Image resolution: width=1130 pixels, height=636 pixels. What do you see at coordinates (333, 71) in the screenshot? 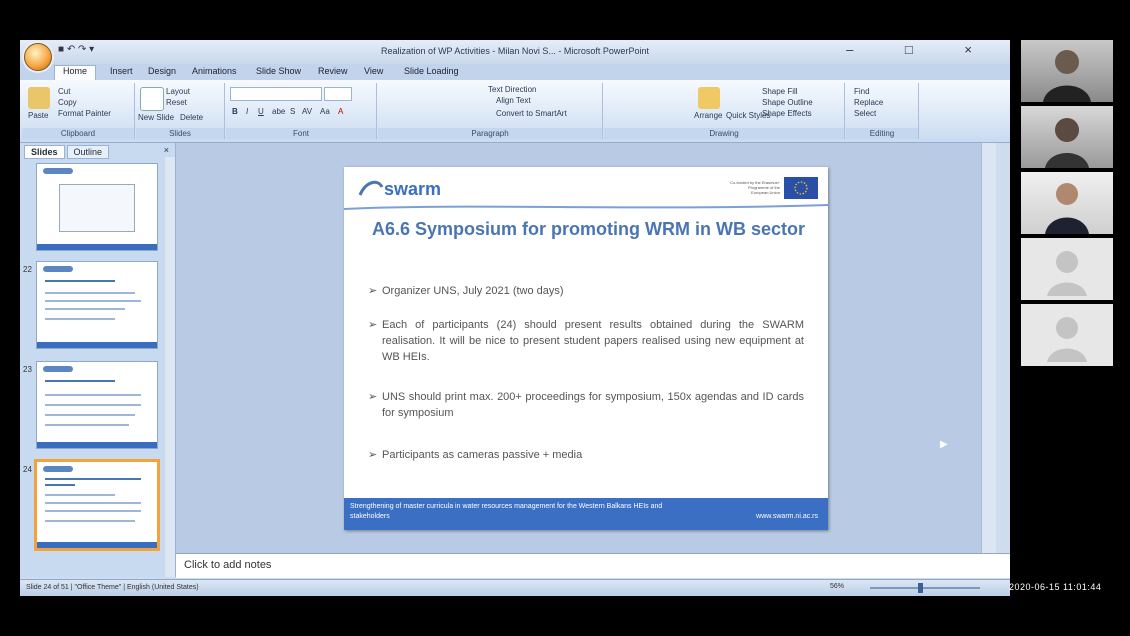
I see `tab-review: Review` at bounding box center [333, 71].